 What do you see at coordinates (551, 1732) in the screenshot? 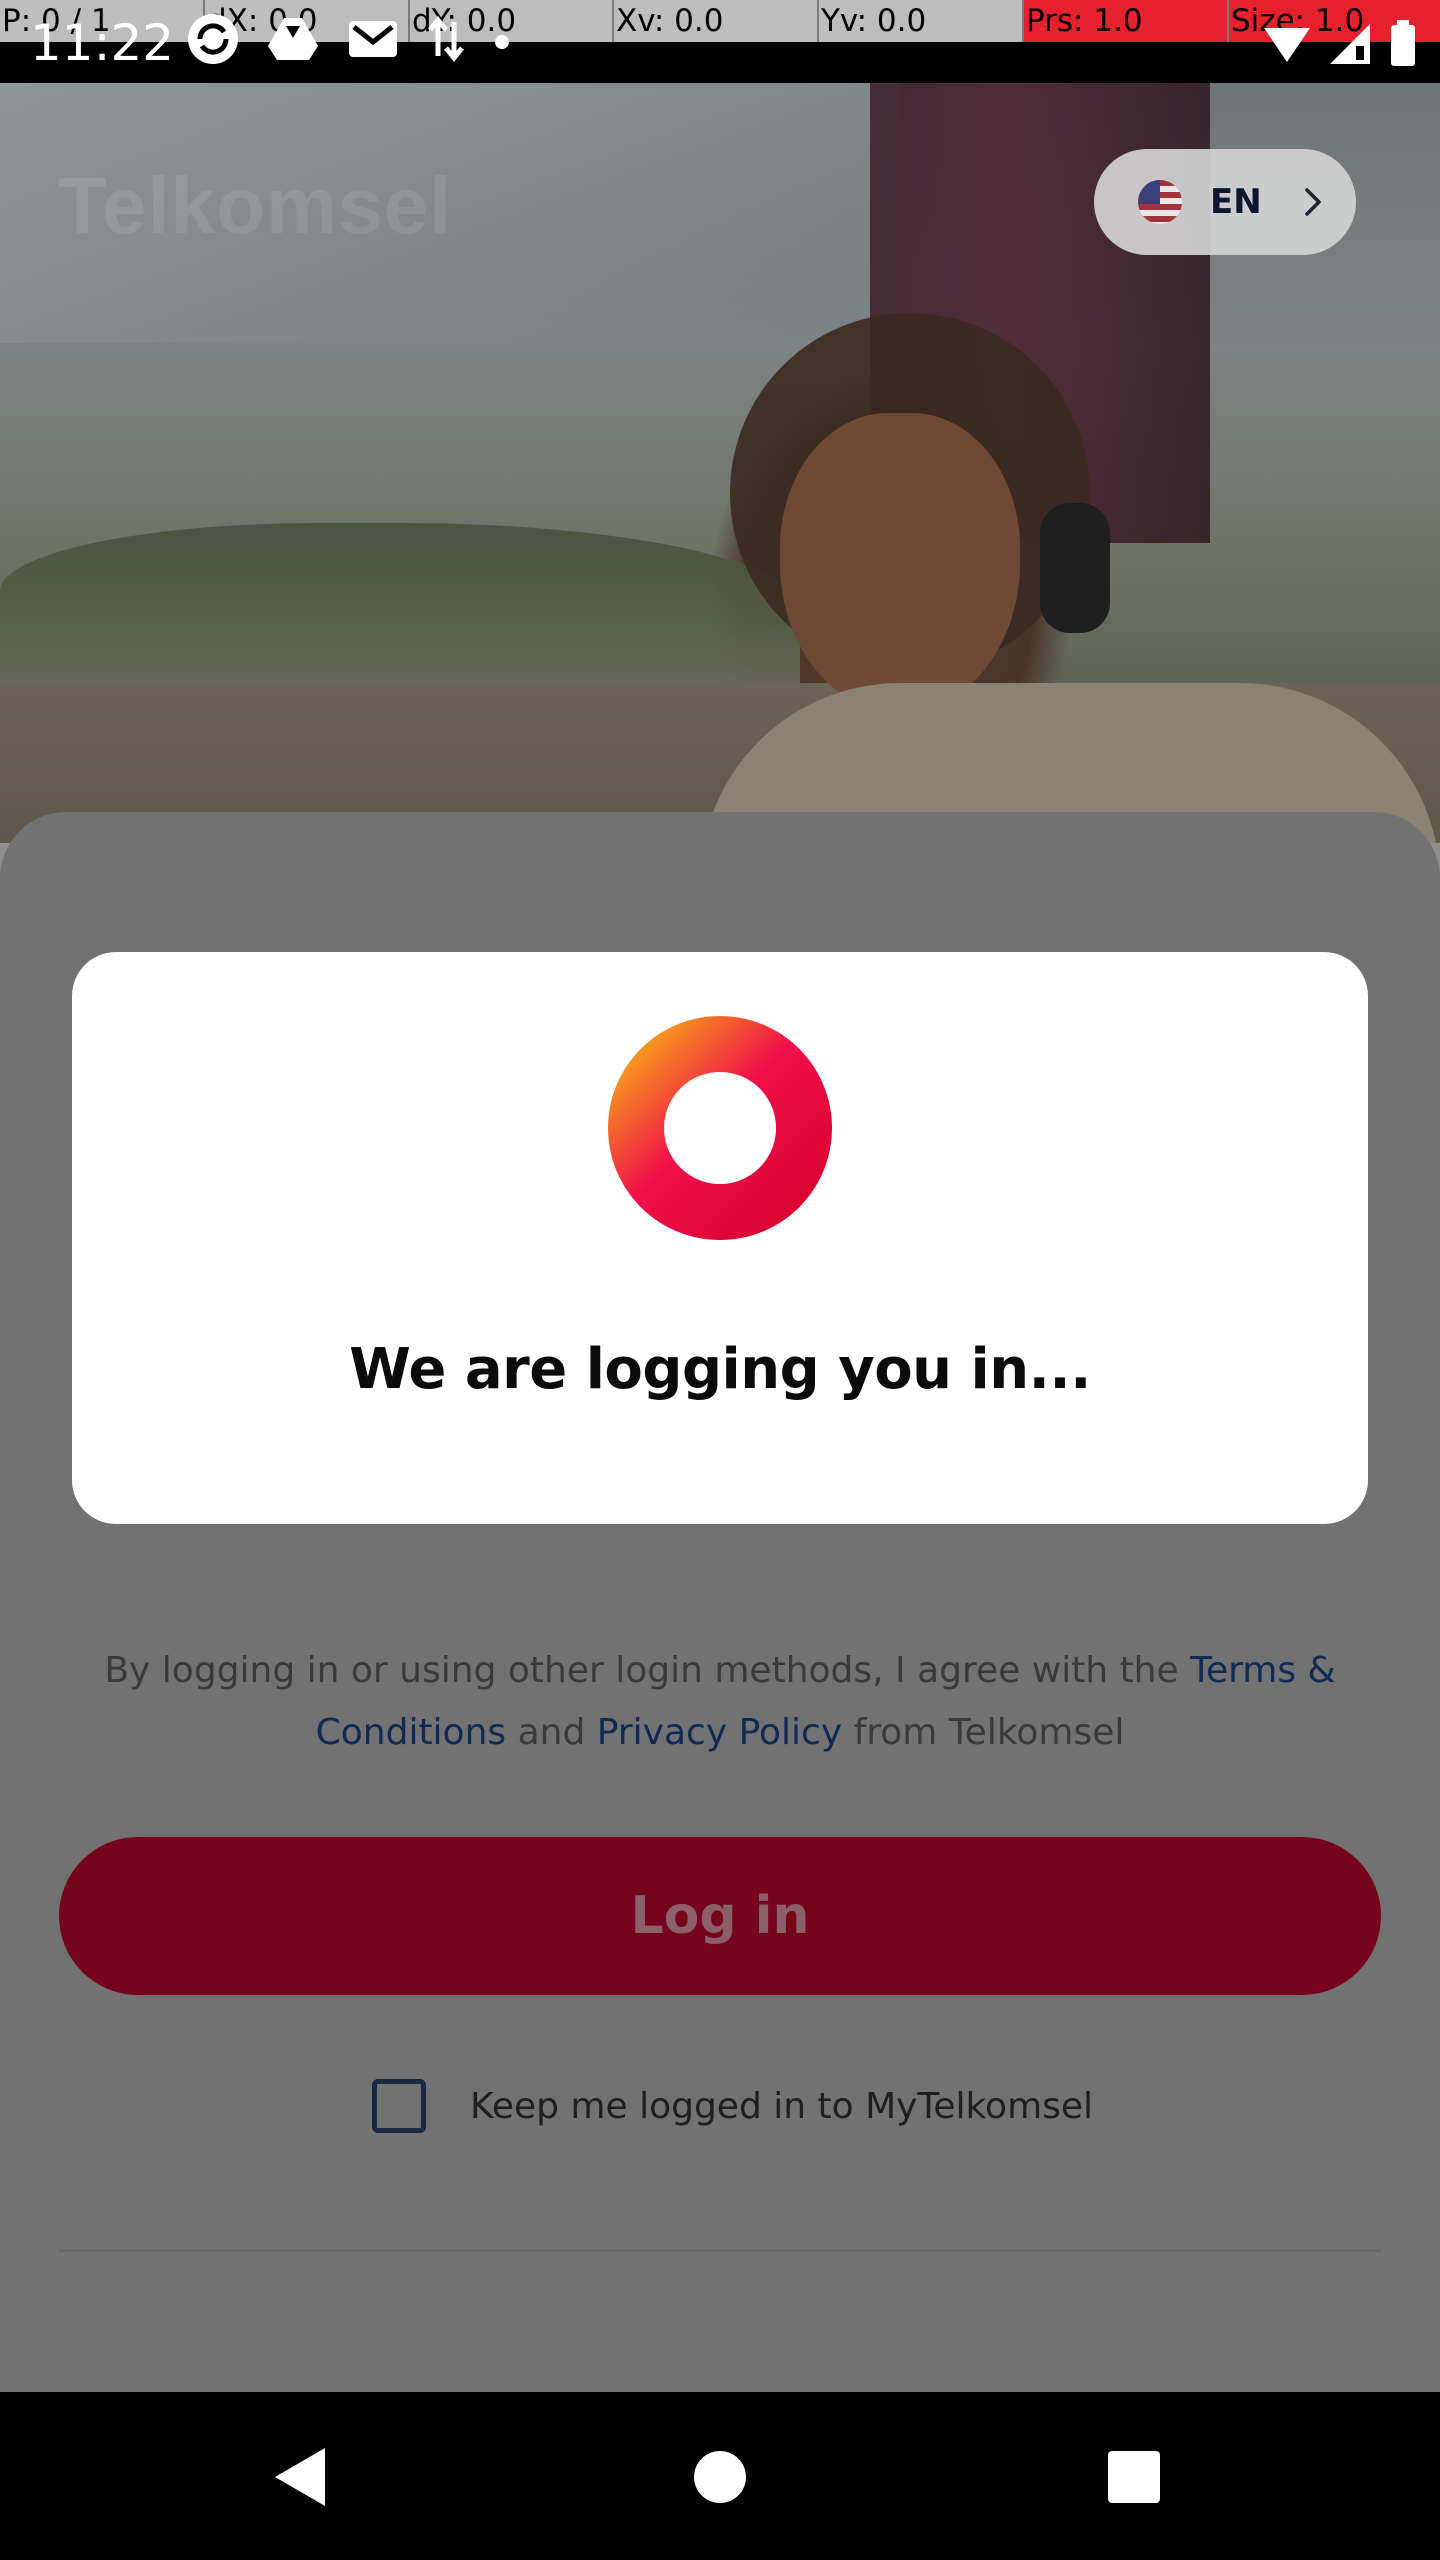
I see `terms-and: and` at bounding box center [551, 1732].